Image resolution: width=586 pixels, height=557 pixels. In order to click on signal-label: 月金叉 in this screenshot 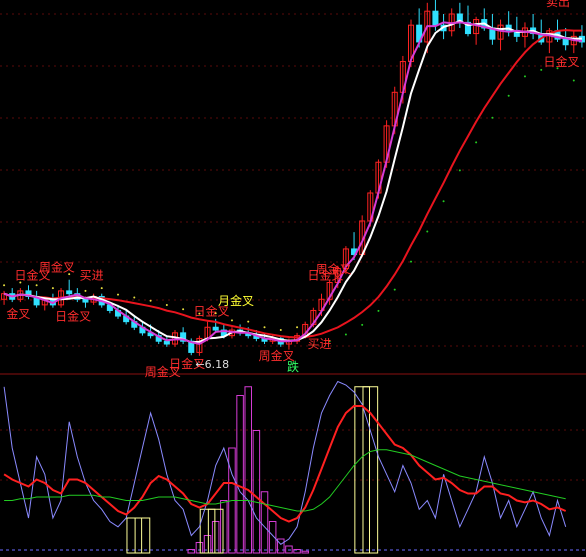, I will do `click(236, 300)`.